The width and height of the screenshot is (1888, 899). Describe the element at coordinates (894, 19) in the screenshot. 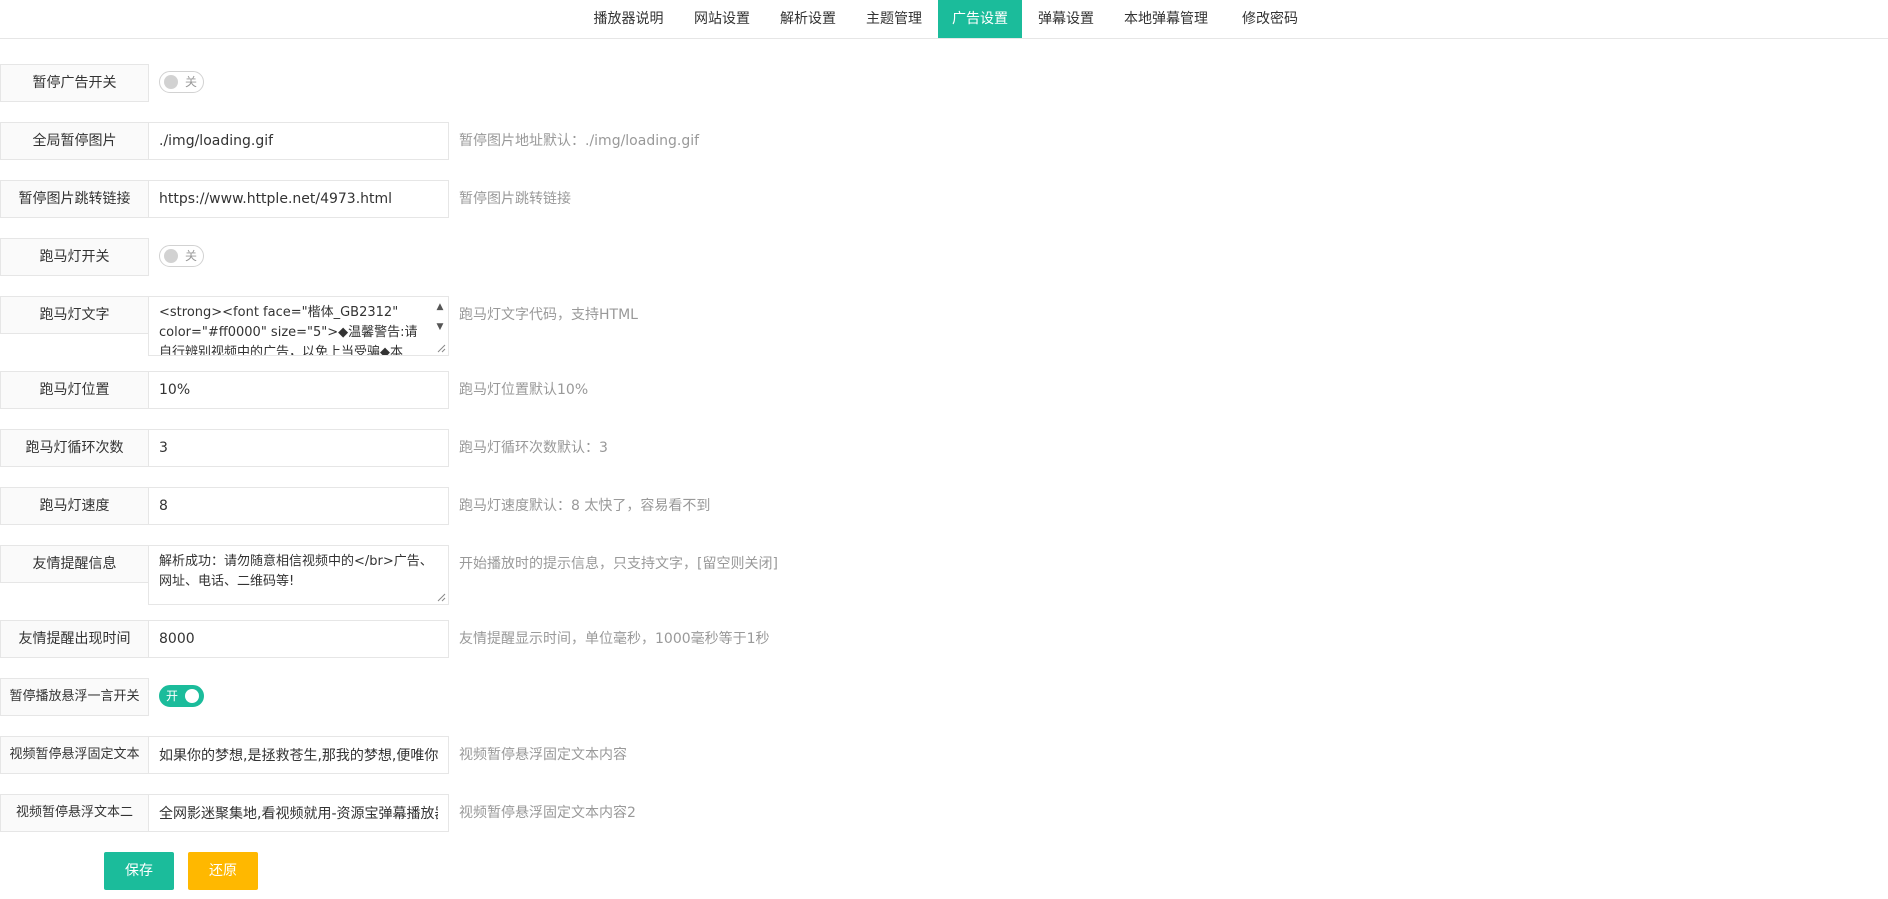

I see `tab-theme-manage: 主题管理` at that location.